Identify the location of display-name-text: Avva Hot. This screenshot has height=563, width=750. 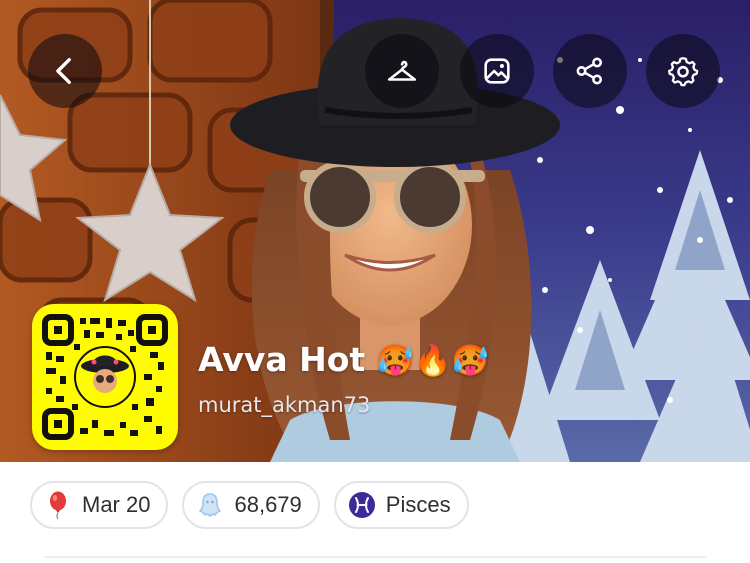
(282, 359).